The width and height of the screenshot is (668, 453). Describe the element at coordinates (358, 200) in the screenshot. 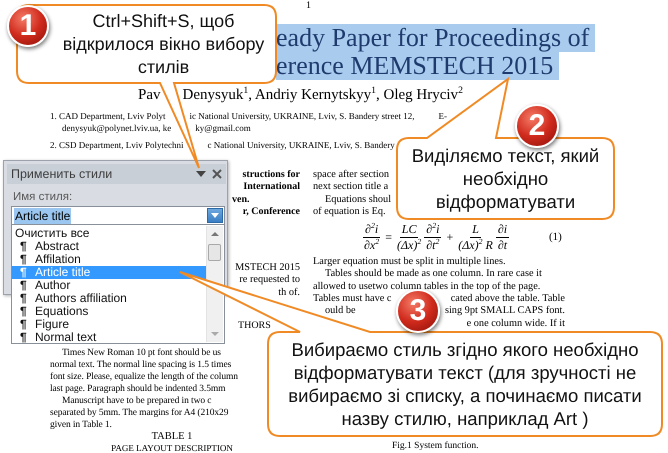

I see `body-text: Equations shoul` at that location.